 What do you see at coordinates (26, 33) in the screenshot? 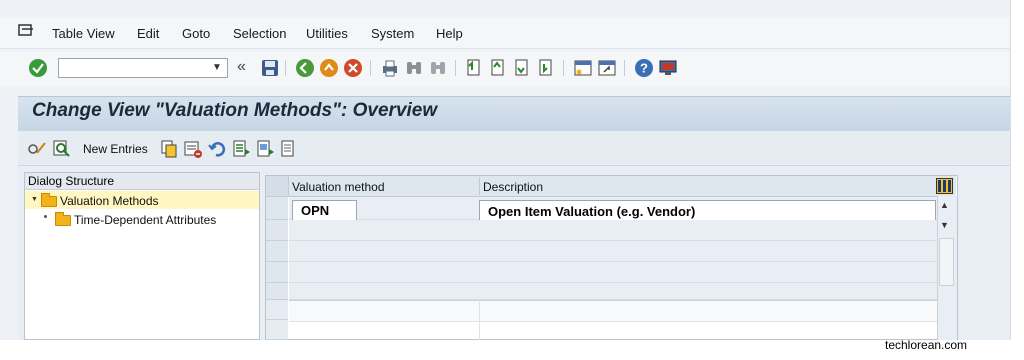
I see `menu-icon` at bounding box center [26, 33].